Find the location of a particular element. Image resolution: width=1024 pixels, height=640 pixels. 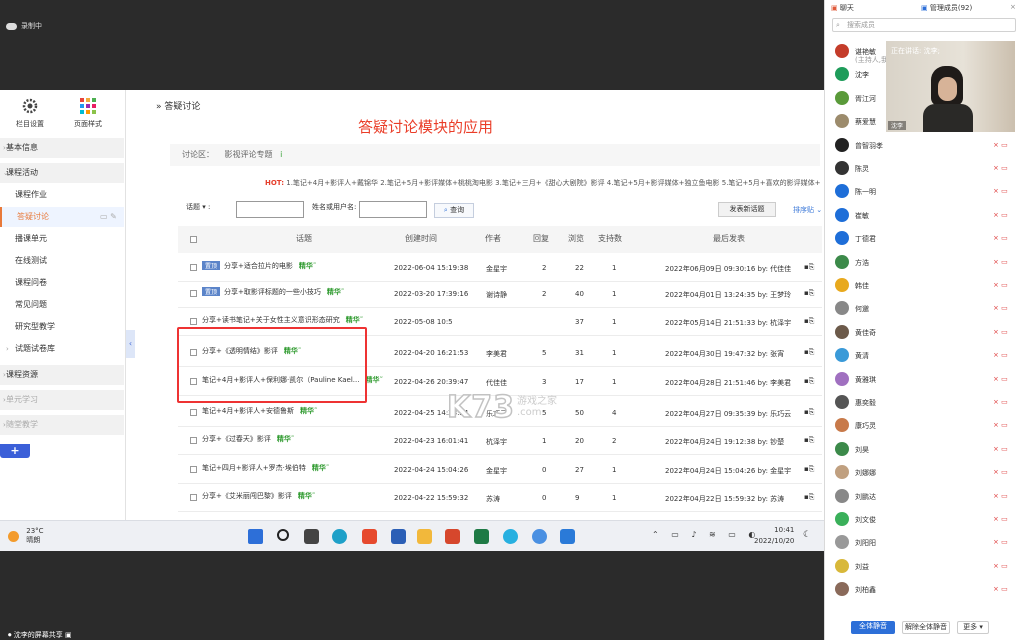

edit-icon: ▭ ✎ is located at coordinates (108, 217).